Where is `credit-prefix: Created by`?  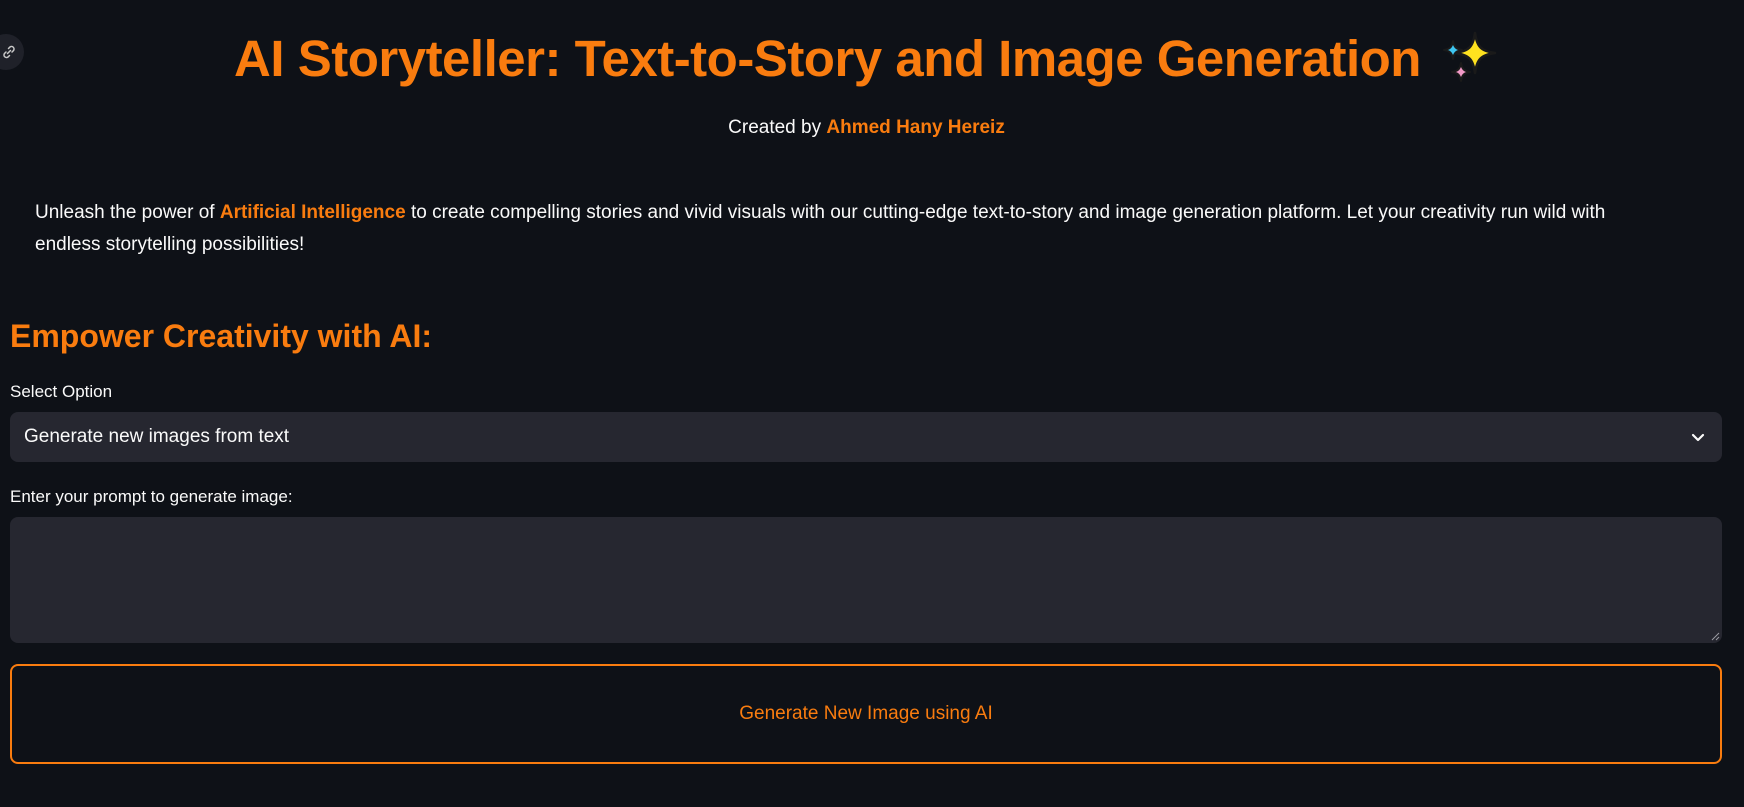
credit-prefix: Created by is located at coordinates (775, 127).